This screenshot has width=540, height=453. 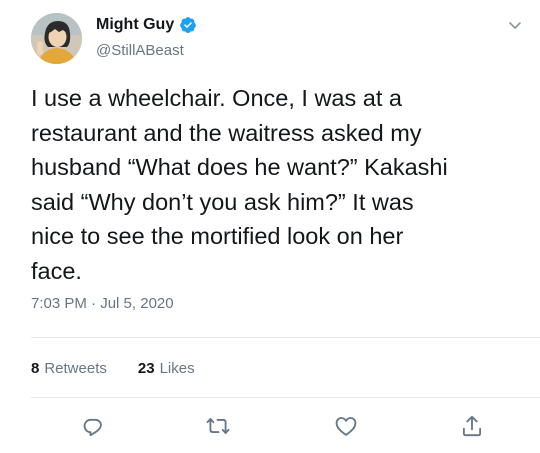 What do you see at coordinates (177, 368) in the screenshot?
I see `likes-label: Likes` at bounding box center [177, 368].